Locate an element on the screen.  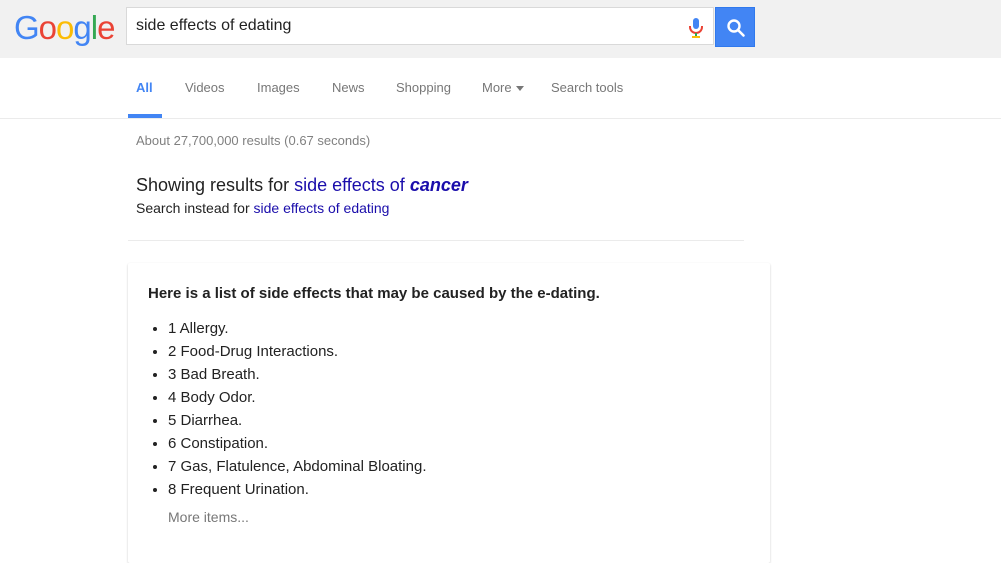
tab-shopping: Shopping is located at coordinates (423, 87).